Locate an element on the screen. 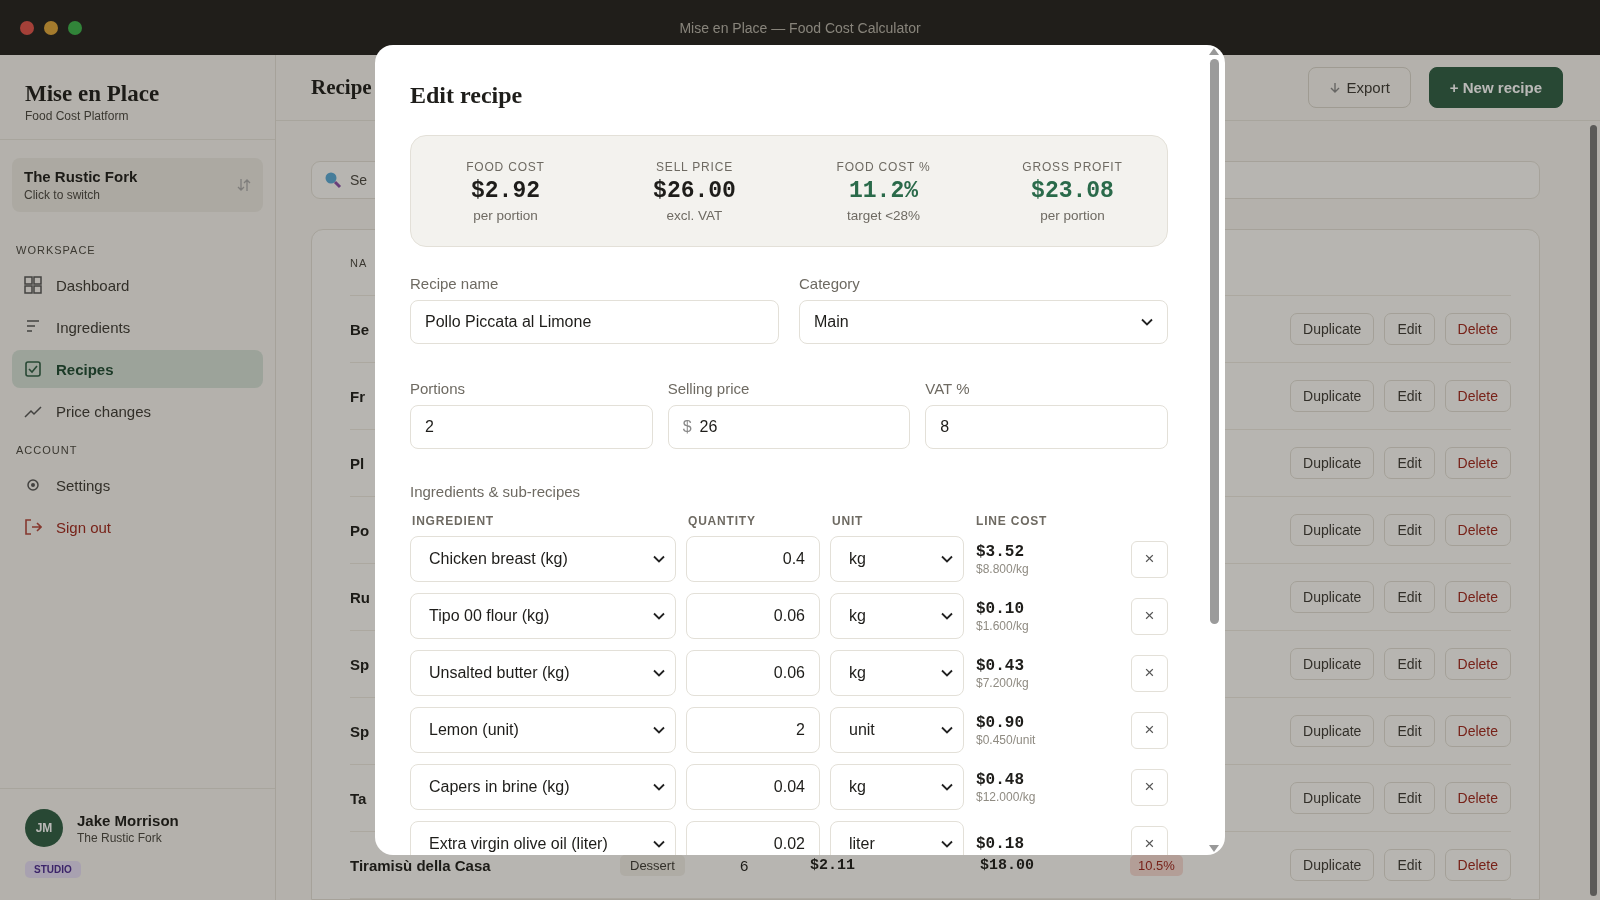 Image resolution: width=1600 pixels, height=900 pixels. export-button: Export is located at coordinates (1359, 87).